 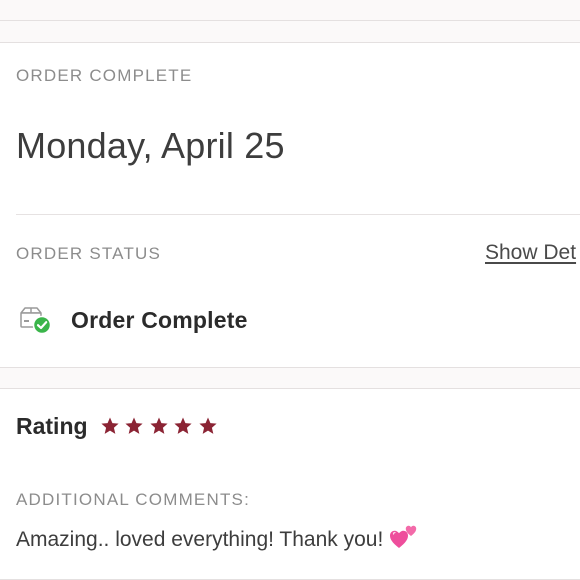 What do you see at coordinates (298, 214) in the screenshot?
I see `section-divider` at bounding box center [298, 214].